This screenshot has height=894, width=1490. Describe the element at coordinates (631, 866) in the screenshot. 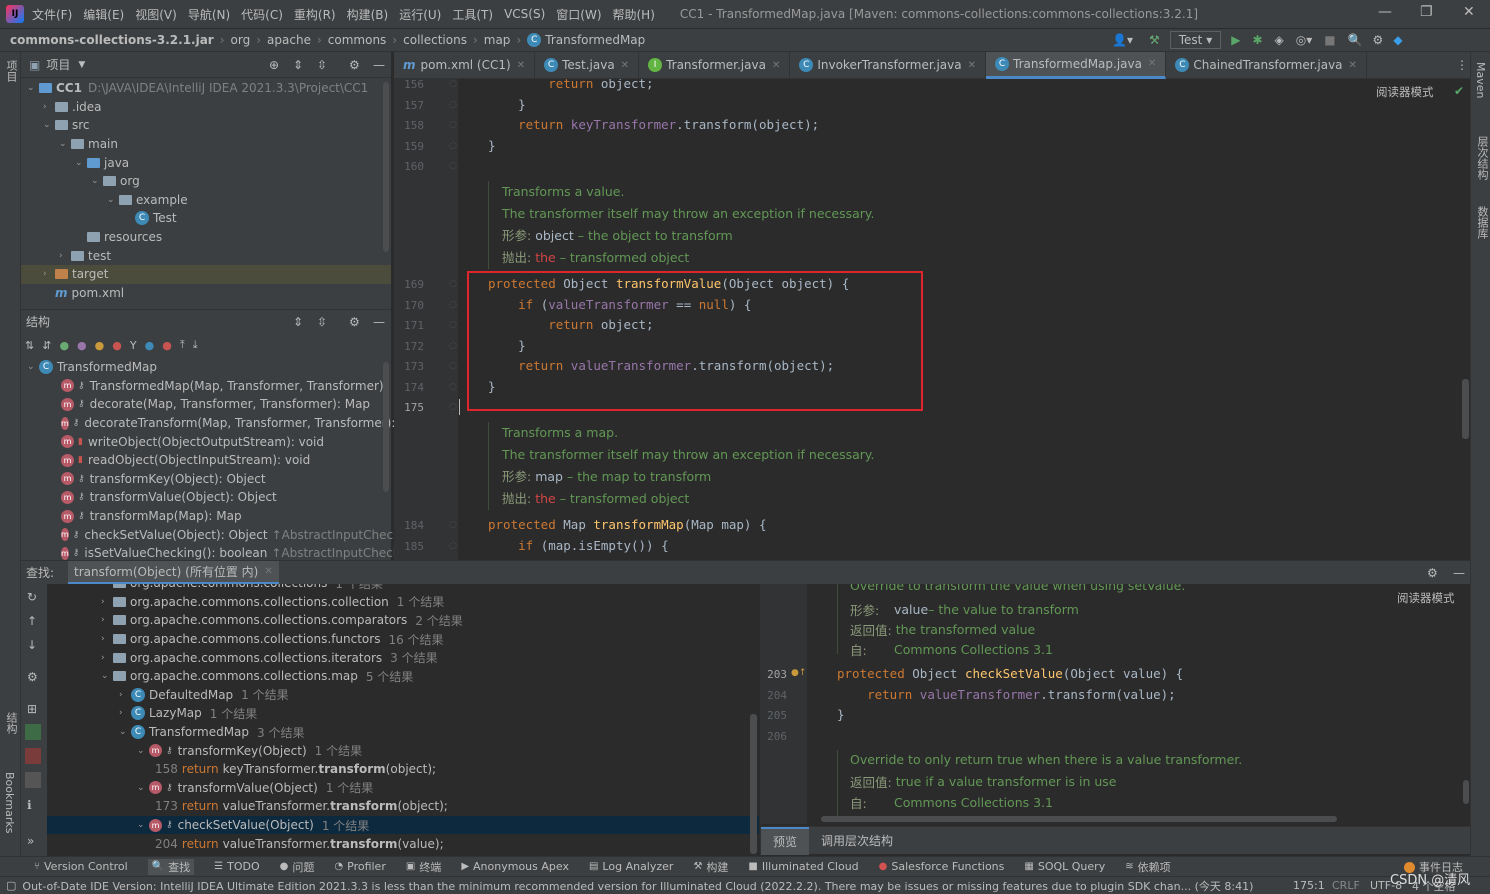

I see `tool-button-7: ▤ Log Analyzer` at that location.